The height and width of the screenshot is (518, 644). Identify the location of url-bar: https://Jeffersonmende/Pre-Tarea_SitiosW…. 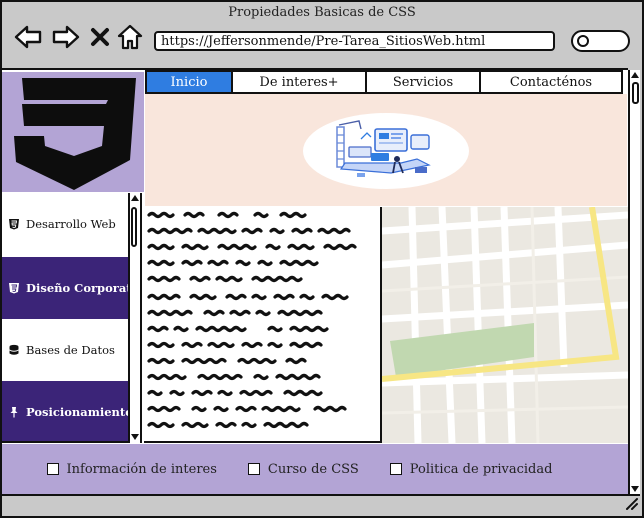
(354, 41).